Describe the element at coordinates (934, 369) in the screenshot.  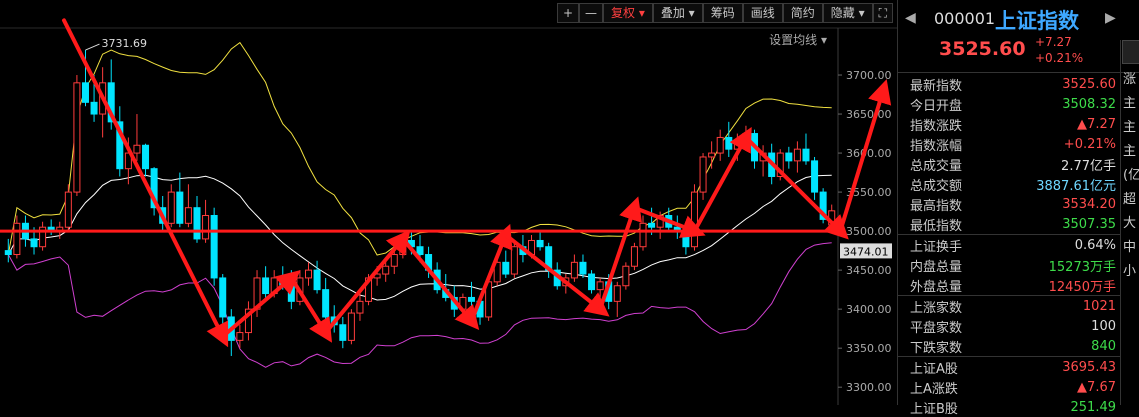
I see `quote-row-label: 上证A股` at that location.